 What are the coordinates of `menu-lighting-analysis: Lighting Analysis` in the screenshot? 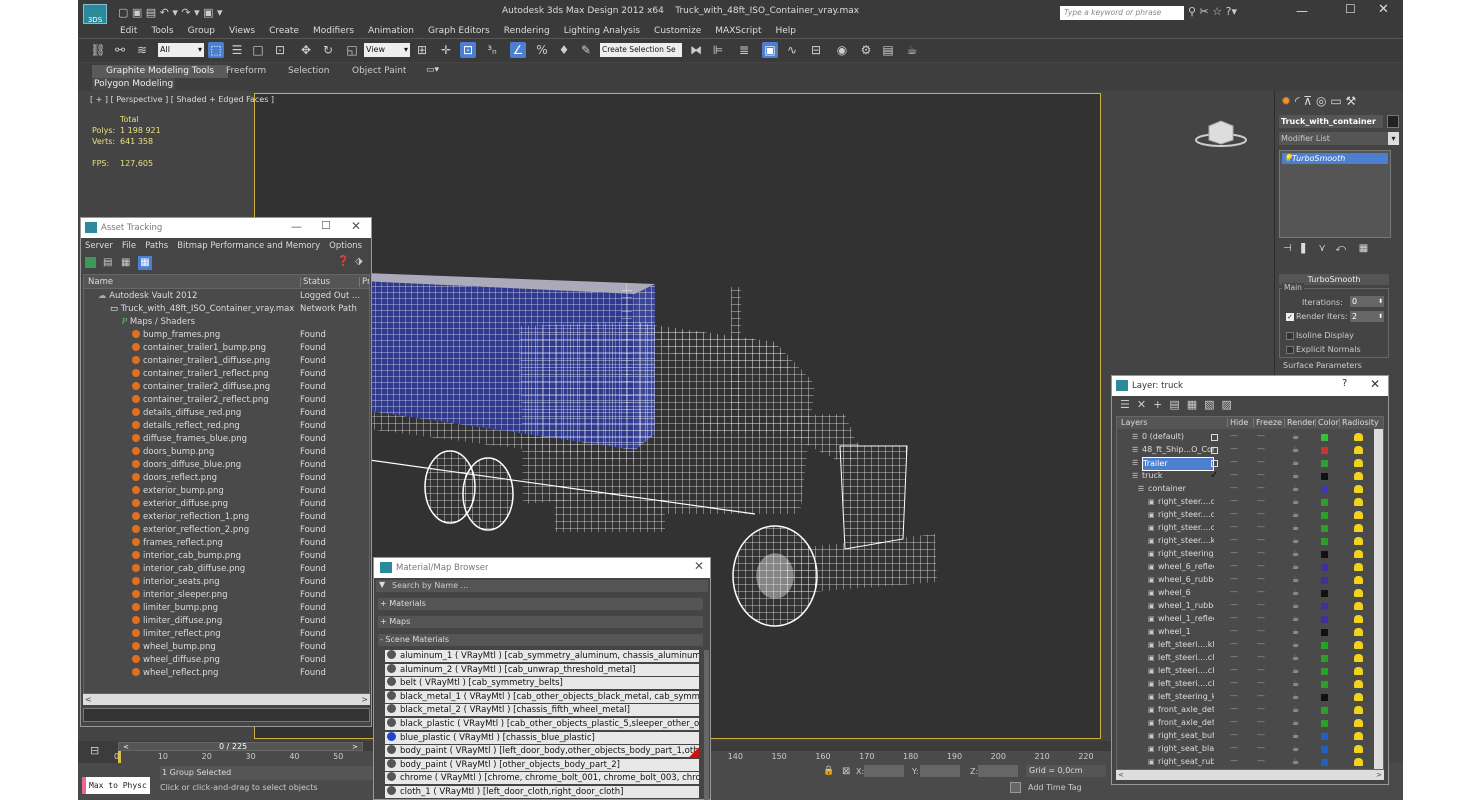 It's located at (602, 31).